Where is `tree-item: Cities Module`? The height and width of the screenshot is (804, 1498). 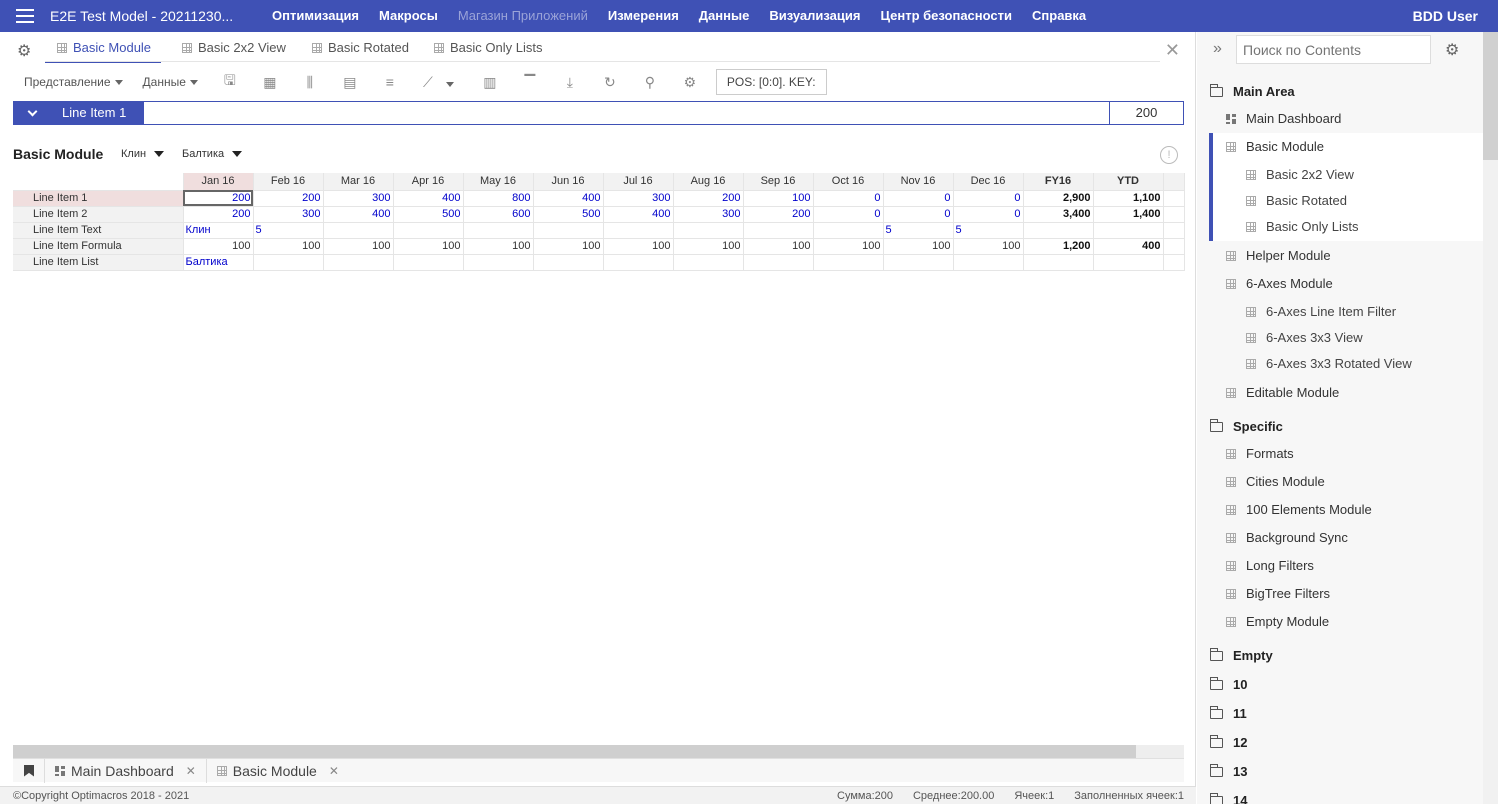
tree-item: Cities Module is located at coordinates (1275, 481).